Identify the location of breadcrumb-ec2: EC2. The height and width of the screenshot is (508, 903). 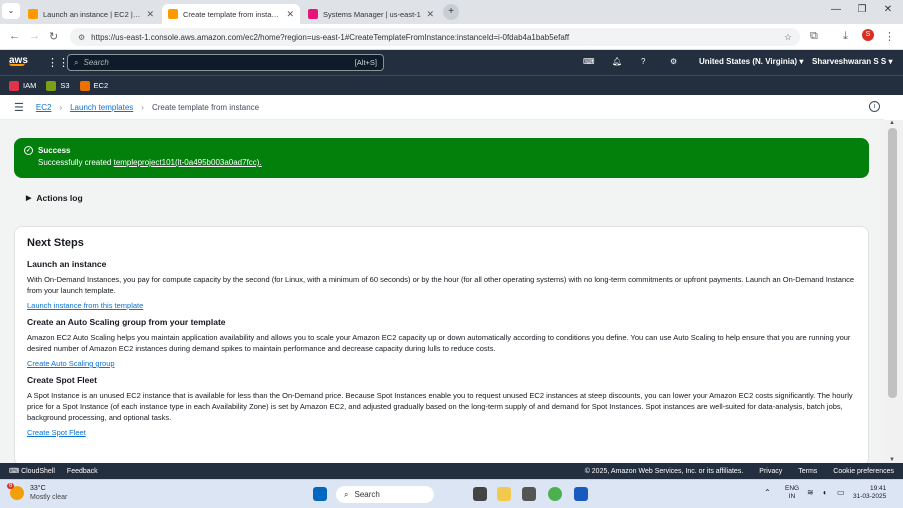
(44, 107).